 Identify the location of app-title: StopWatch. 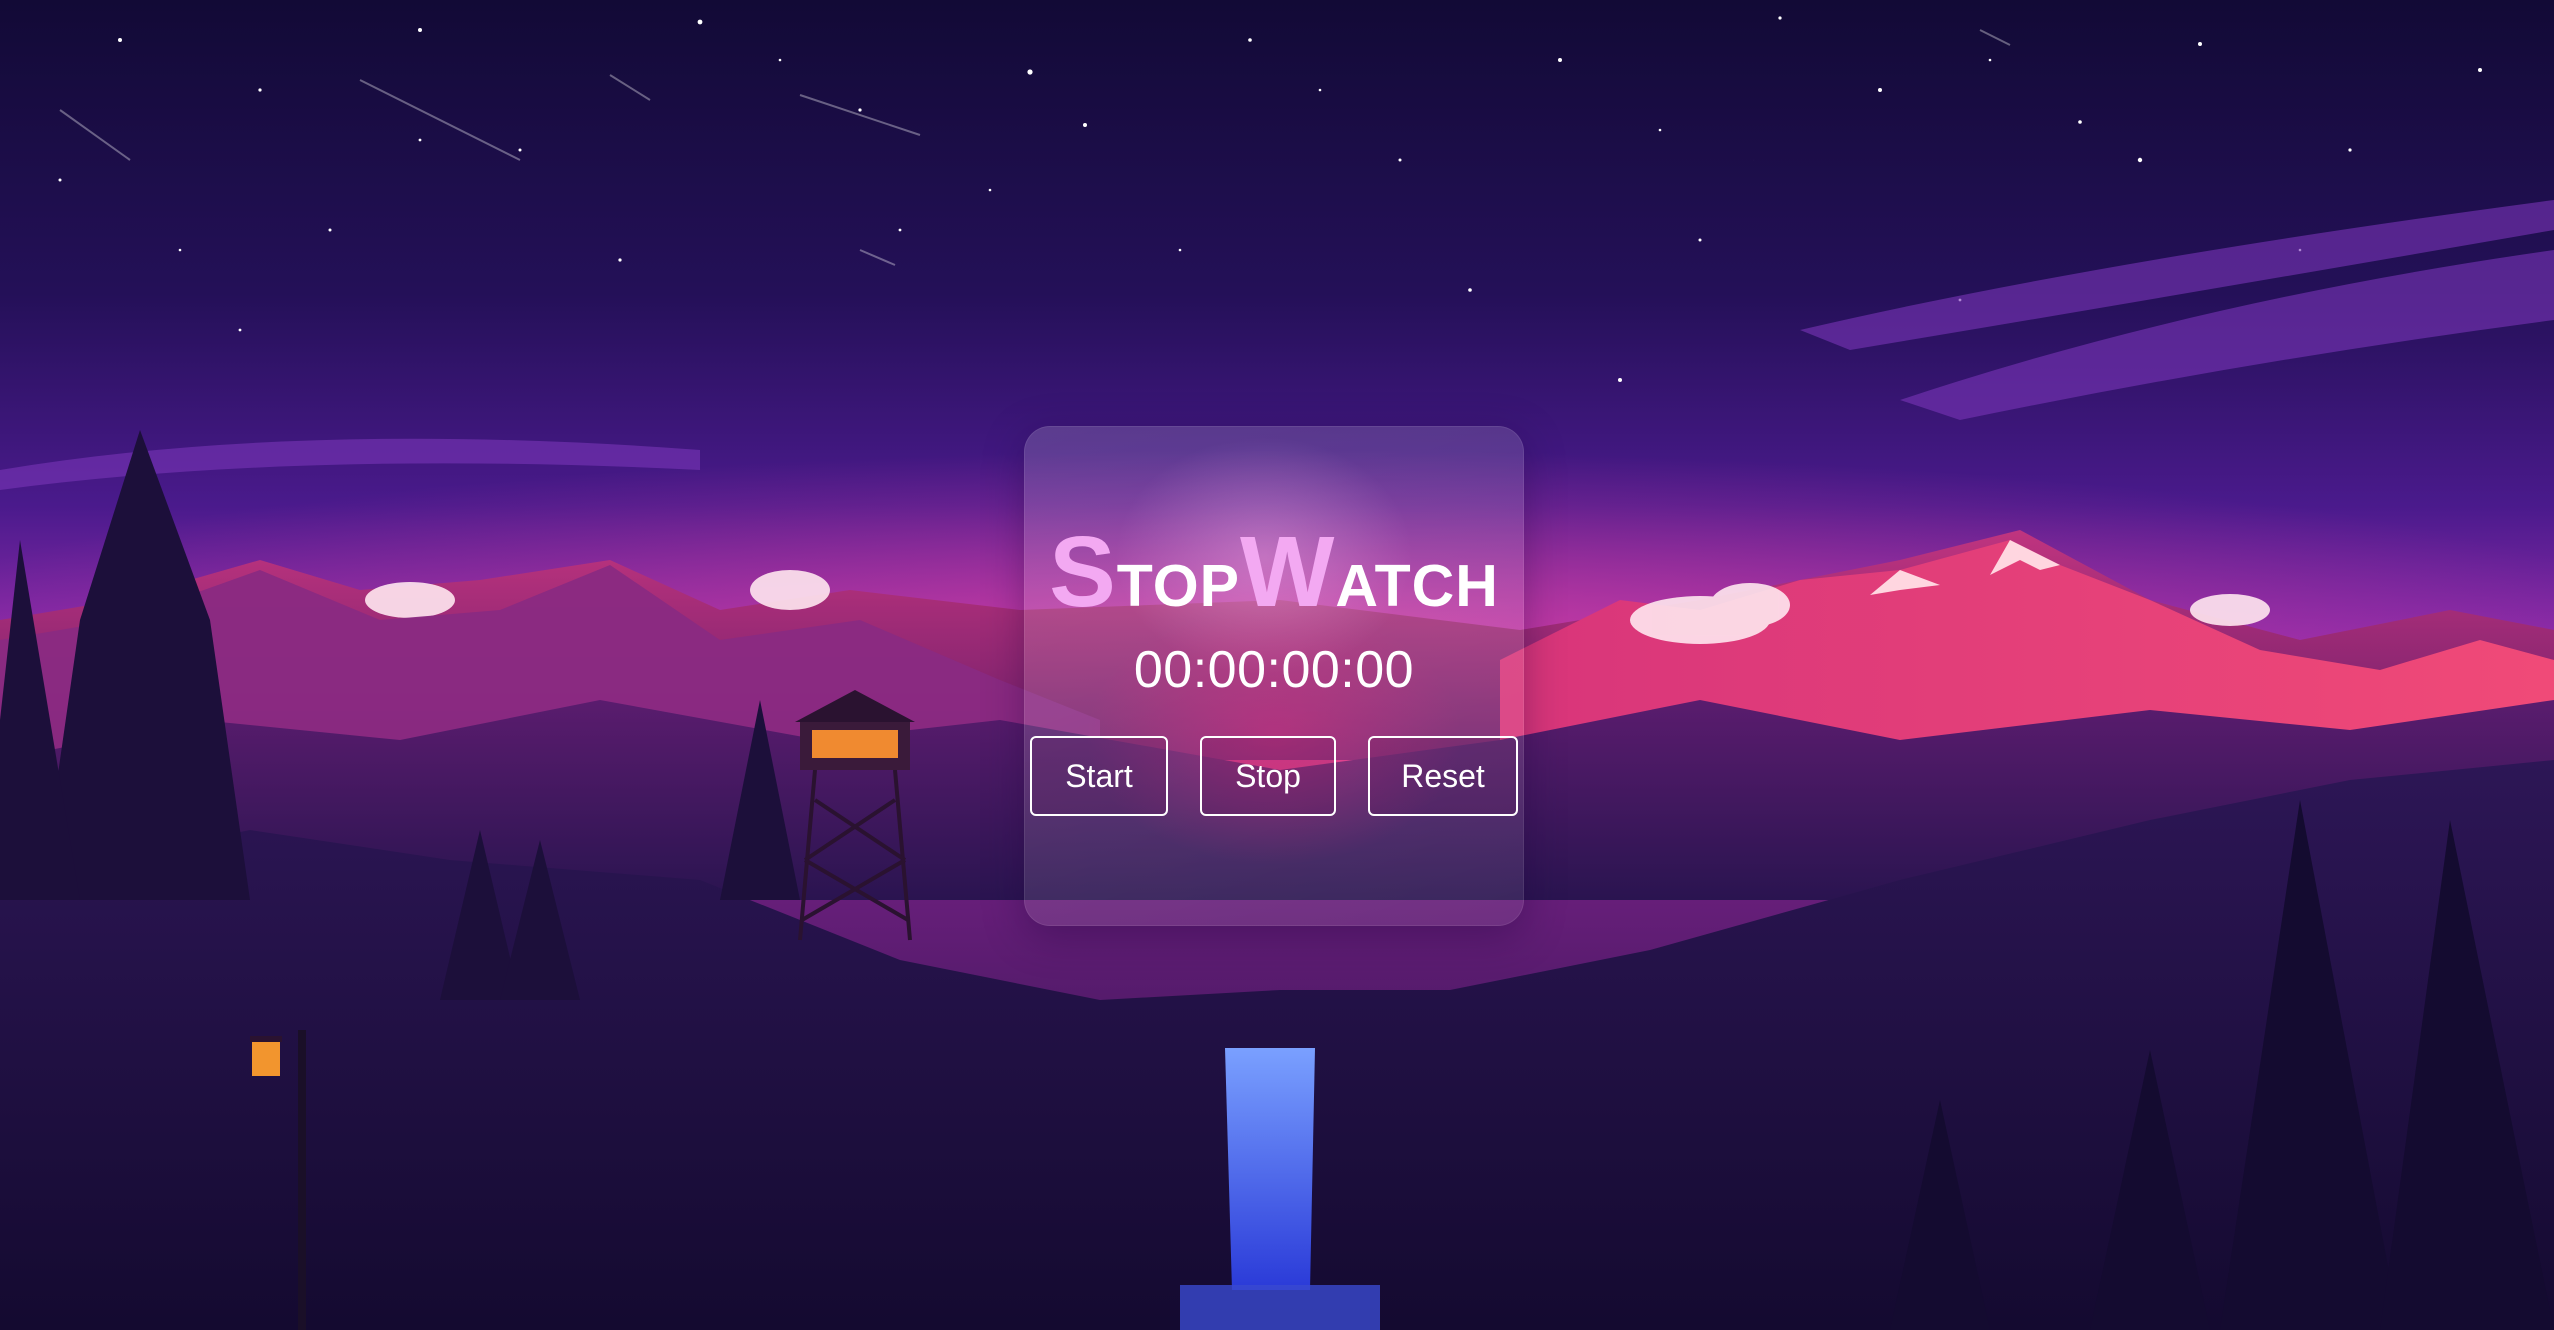
(1274, 572).